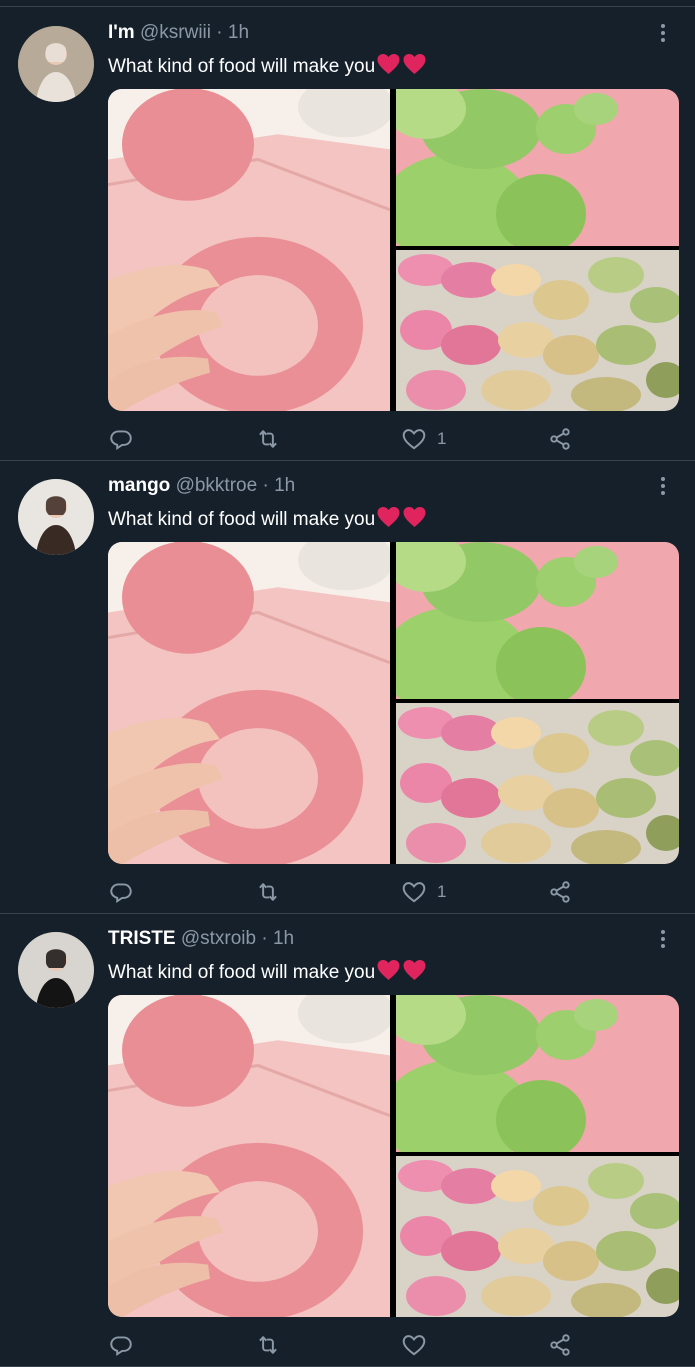  I want to click on tweet-header: I'm @ksrwiii · 1h, so click(178, 33).